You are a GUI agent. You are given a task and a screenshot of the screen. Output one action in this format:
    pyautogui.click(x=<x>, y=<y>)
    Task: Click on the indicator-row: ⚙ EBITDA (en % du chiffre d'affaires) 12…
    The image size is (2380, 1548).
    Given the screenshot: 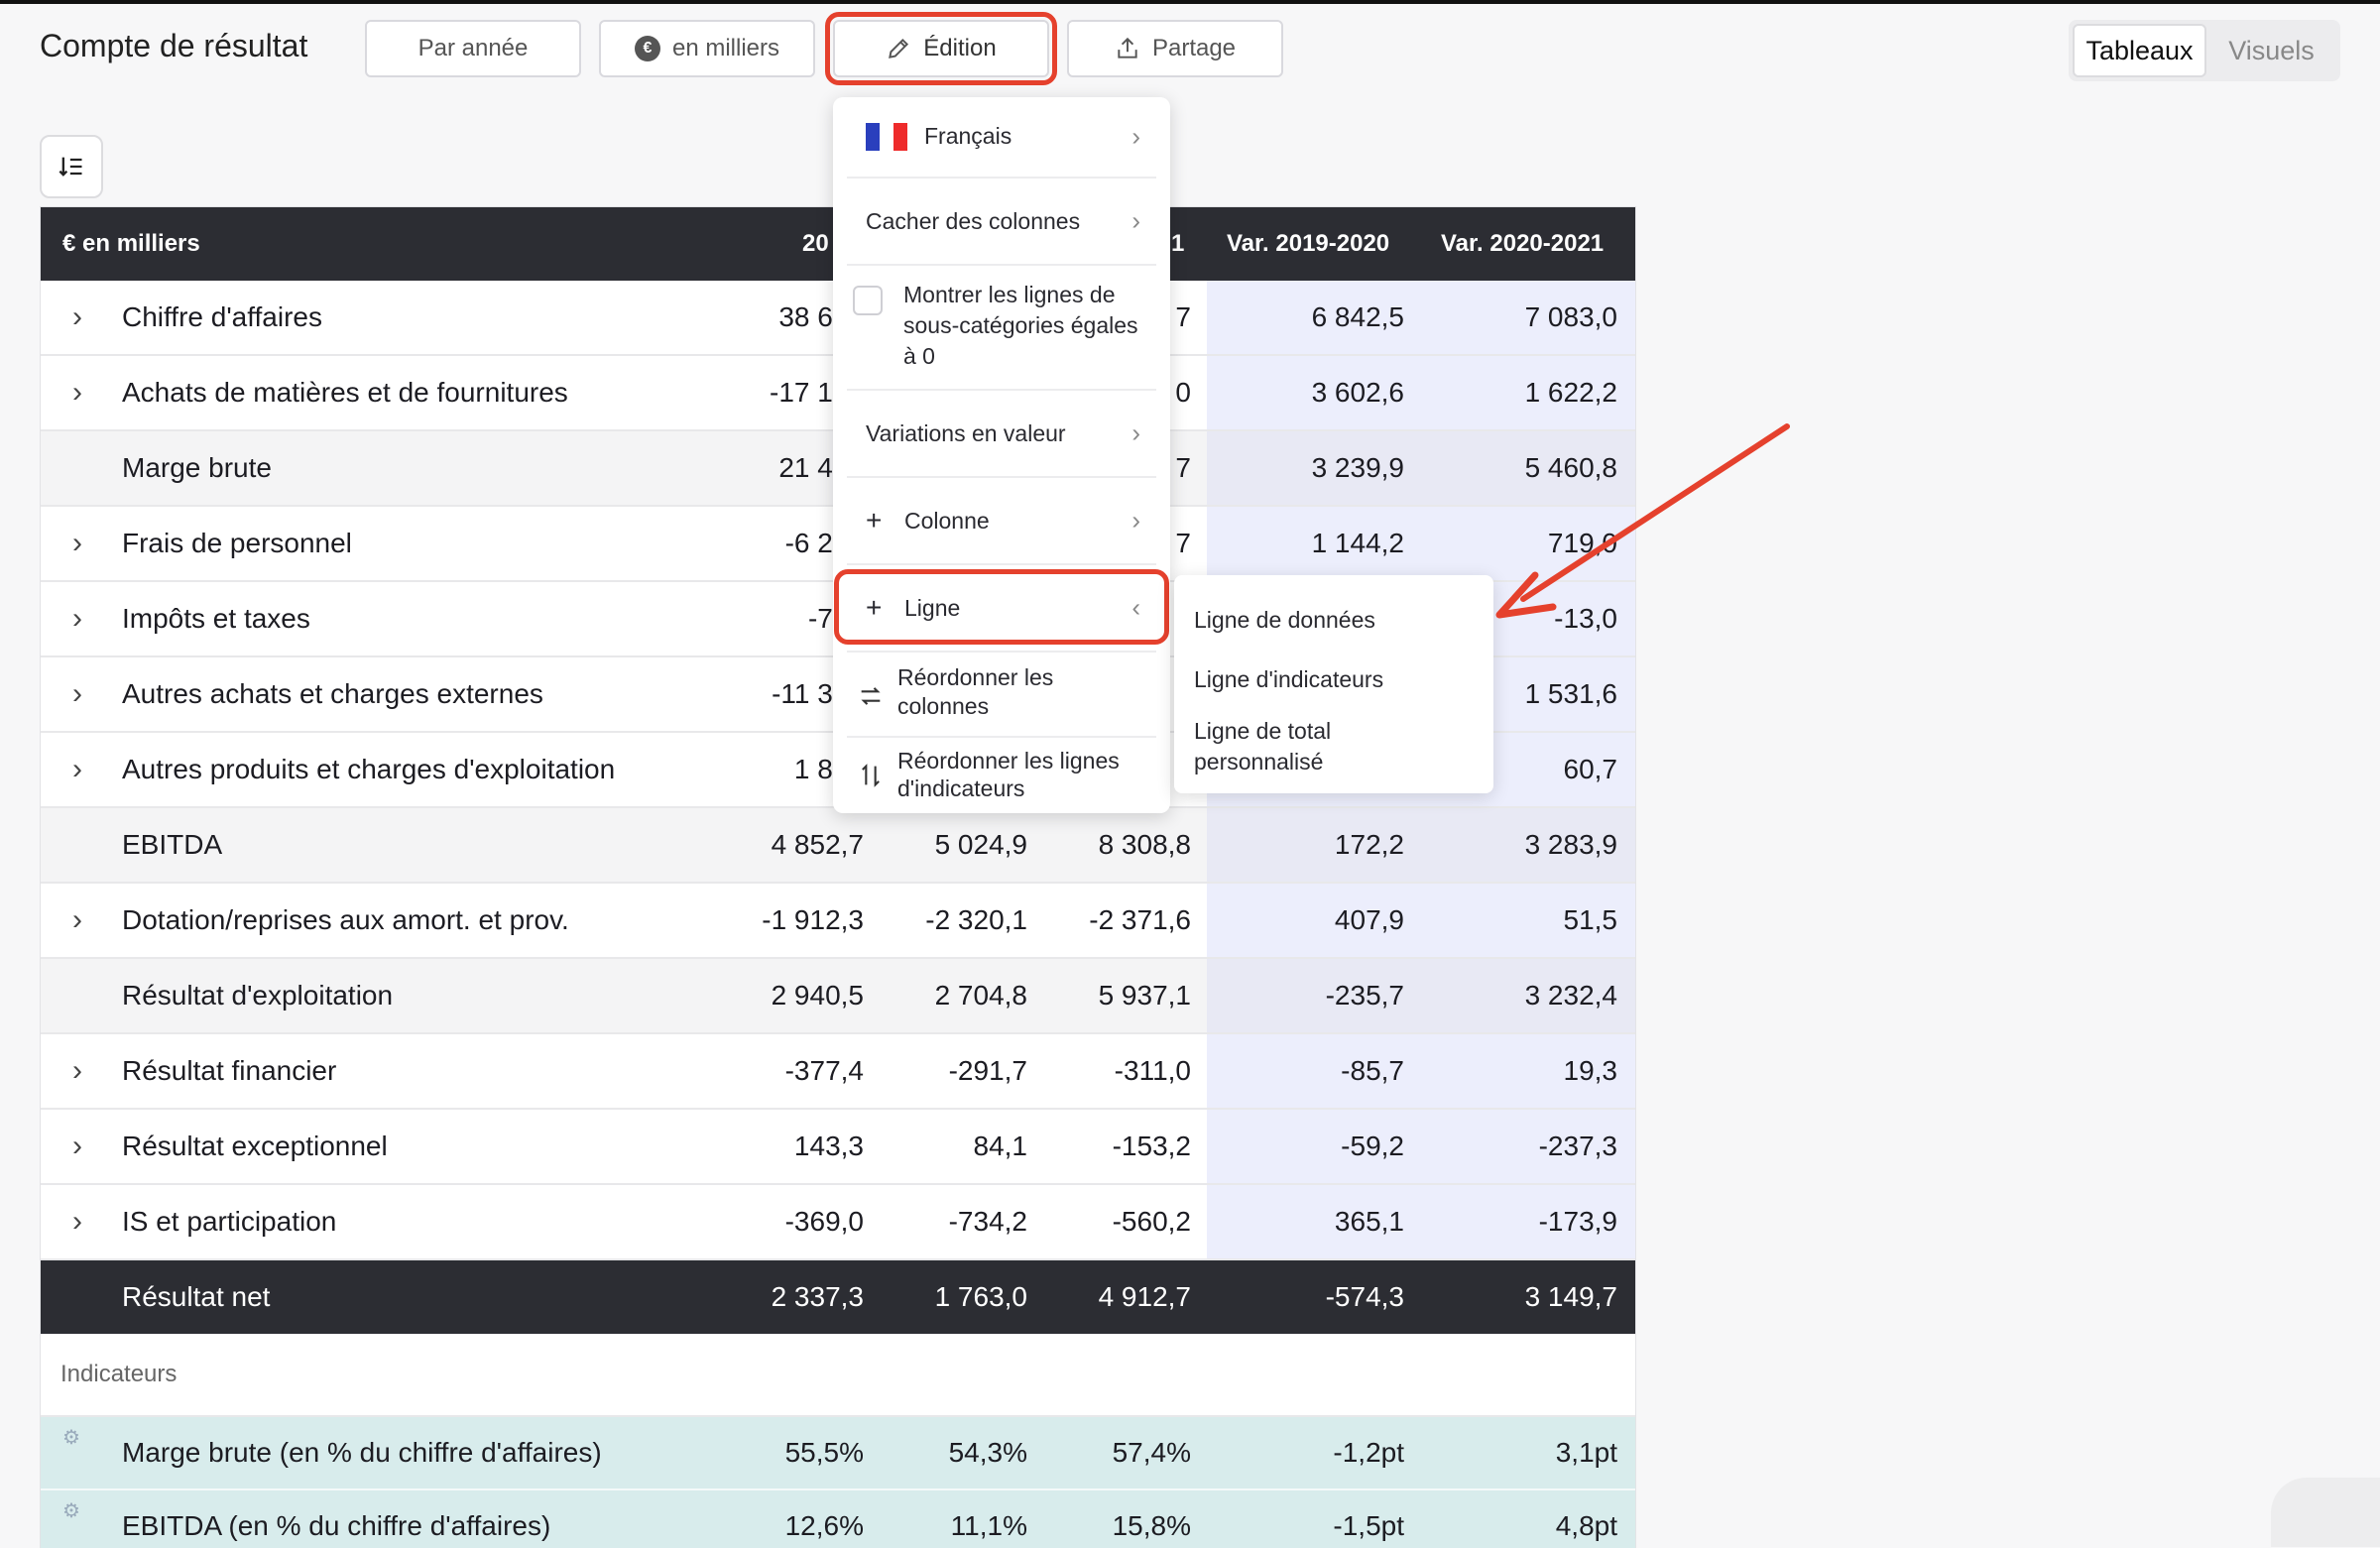 What is the action you would take?
    pyautogui.click(x=838, y=1519)
    